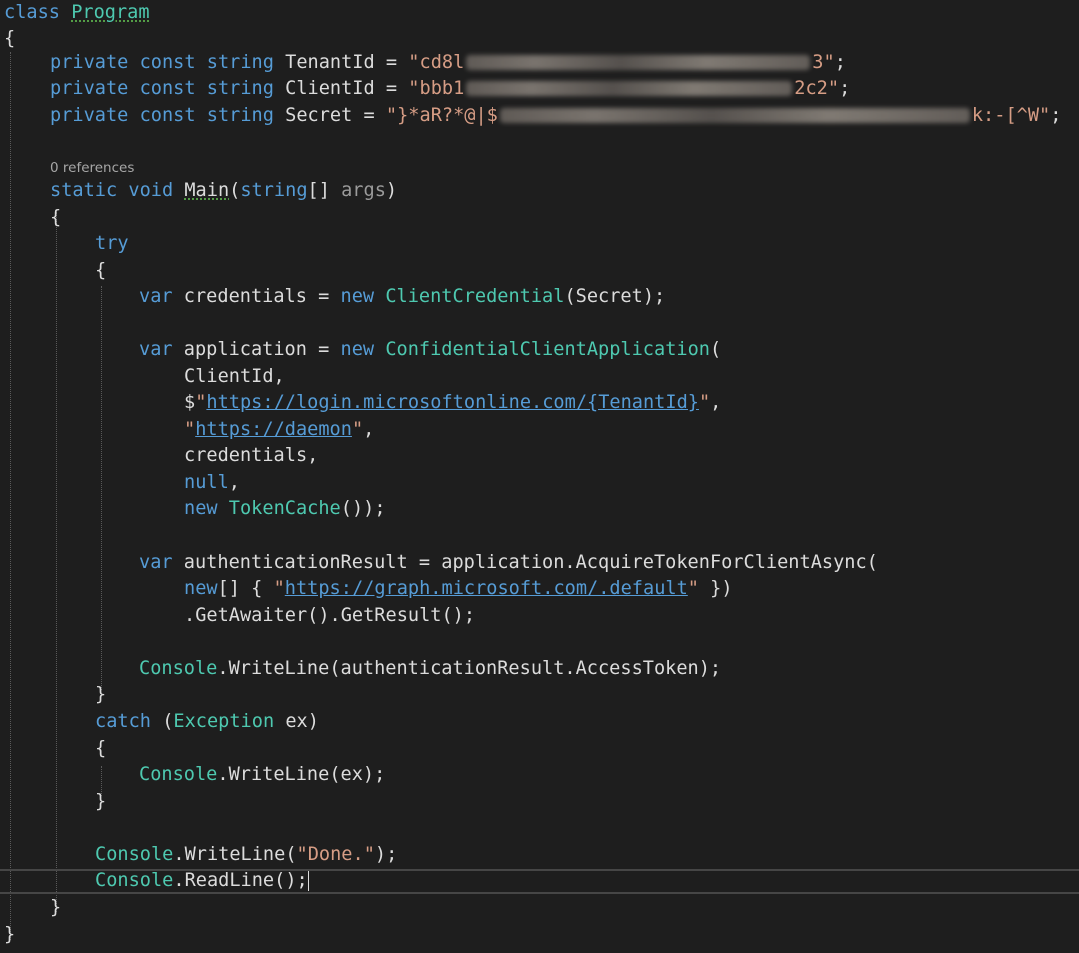  I want to click on daemon-url-link: https://daemon, so click(273, 429).